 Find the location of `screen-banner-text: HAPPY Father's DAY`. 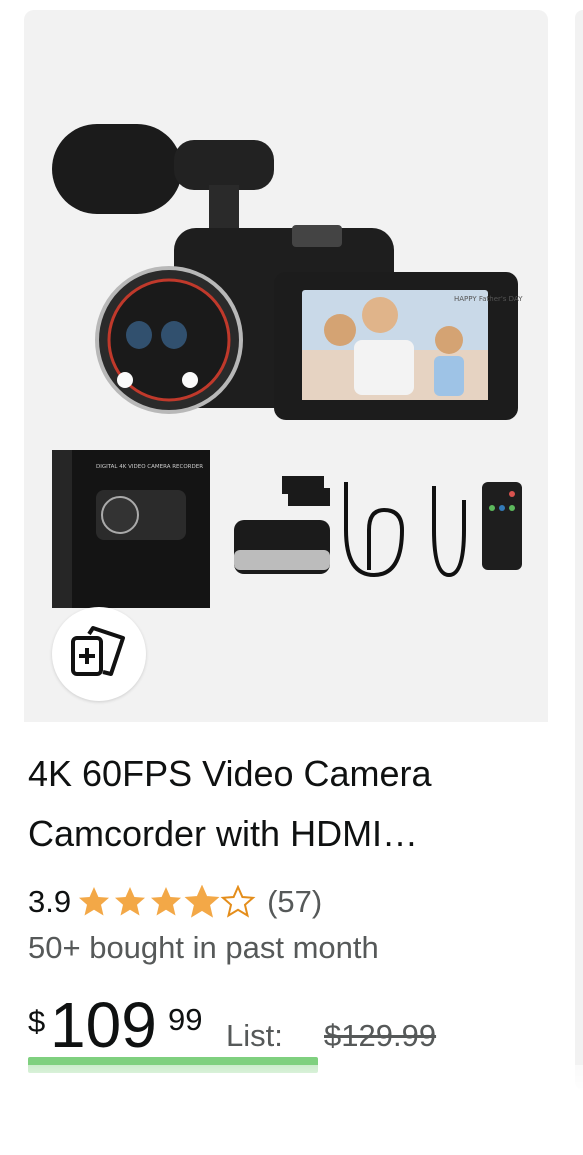

screen-banner-text: HAPPY Father's DAY is located at coordinates (488, 299).